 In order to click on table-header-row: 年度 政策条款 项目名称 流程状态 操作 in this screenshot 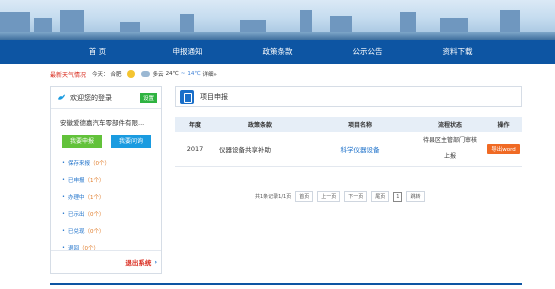, I will do `click(348, 124)`.